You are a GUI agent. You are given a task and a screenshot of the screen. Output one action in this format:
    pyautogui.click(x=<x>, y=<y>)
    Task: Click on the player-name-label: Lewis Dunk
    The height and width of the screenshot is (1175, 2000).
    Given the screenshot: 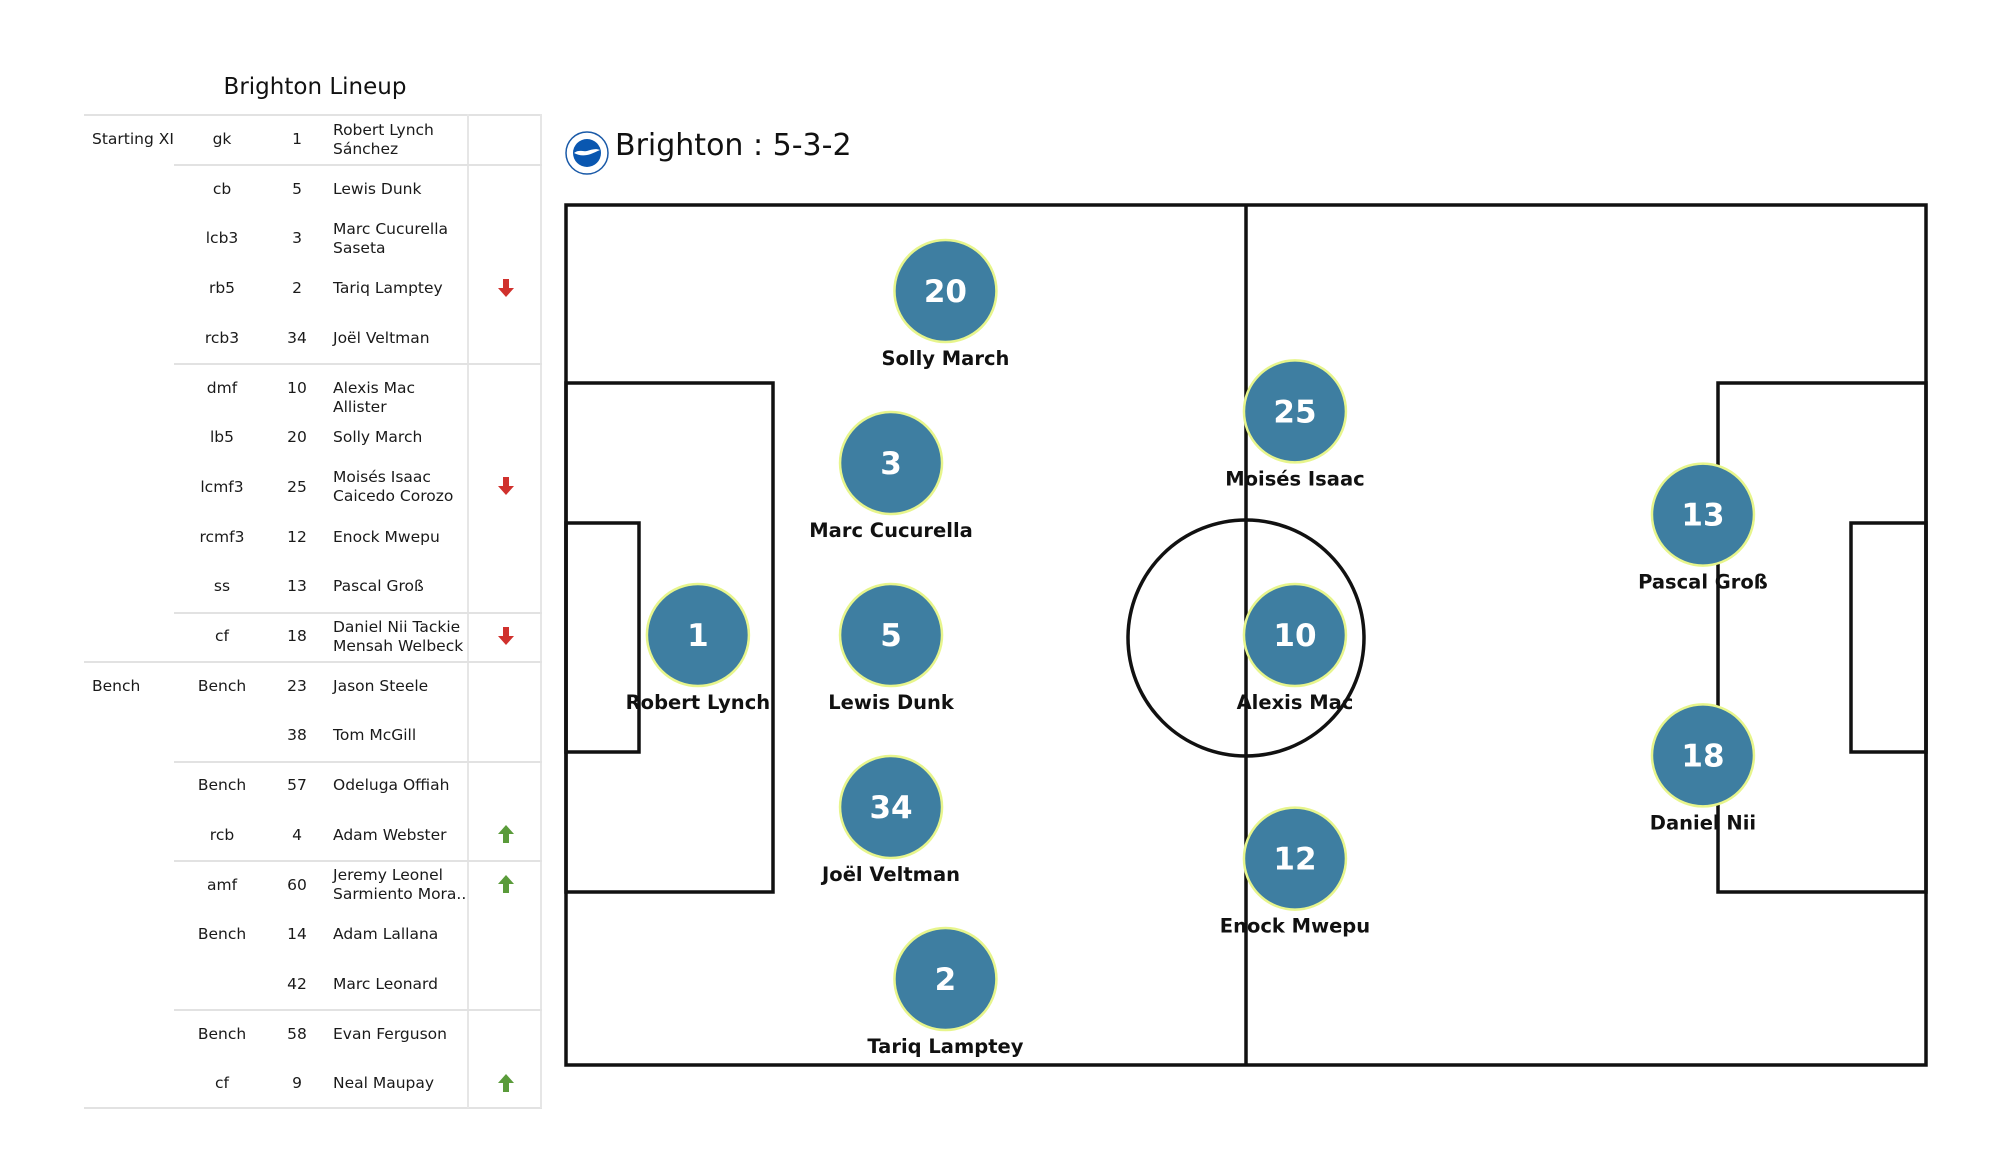 What is the action you would take?
    pyautogui.click(x=891, y=702)
    